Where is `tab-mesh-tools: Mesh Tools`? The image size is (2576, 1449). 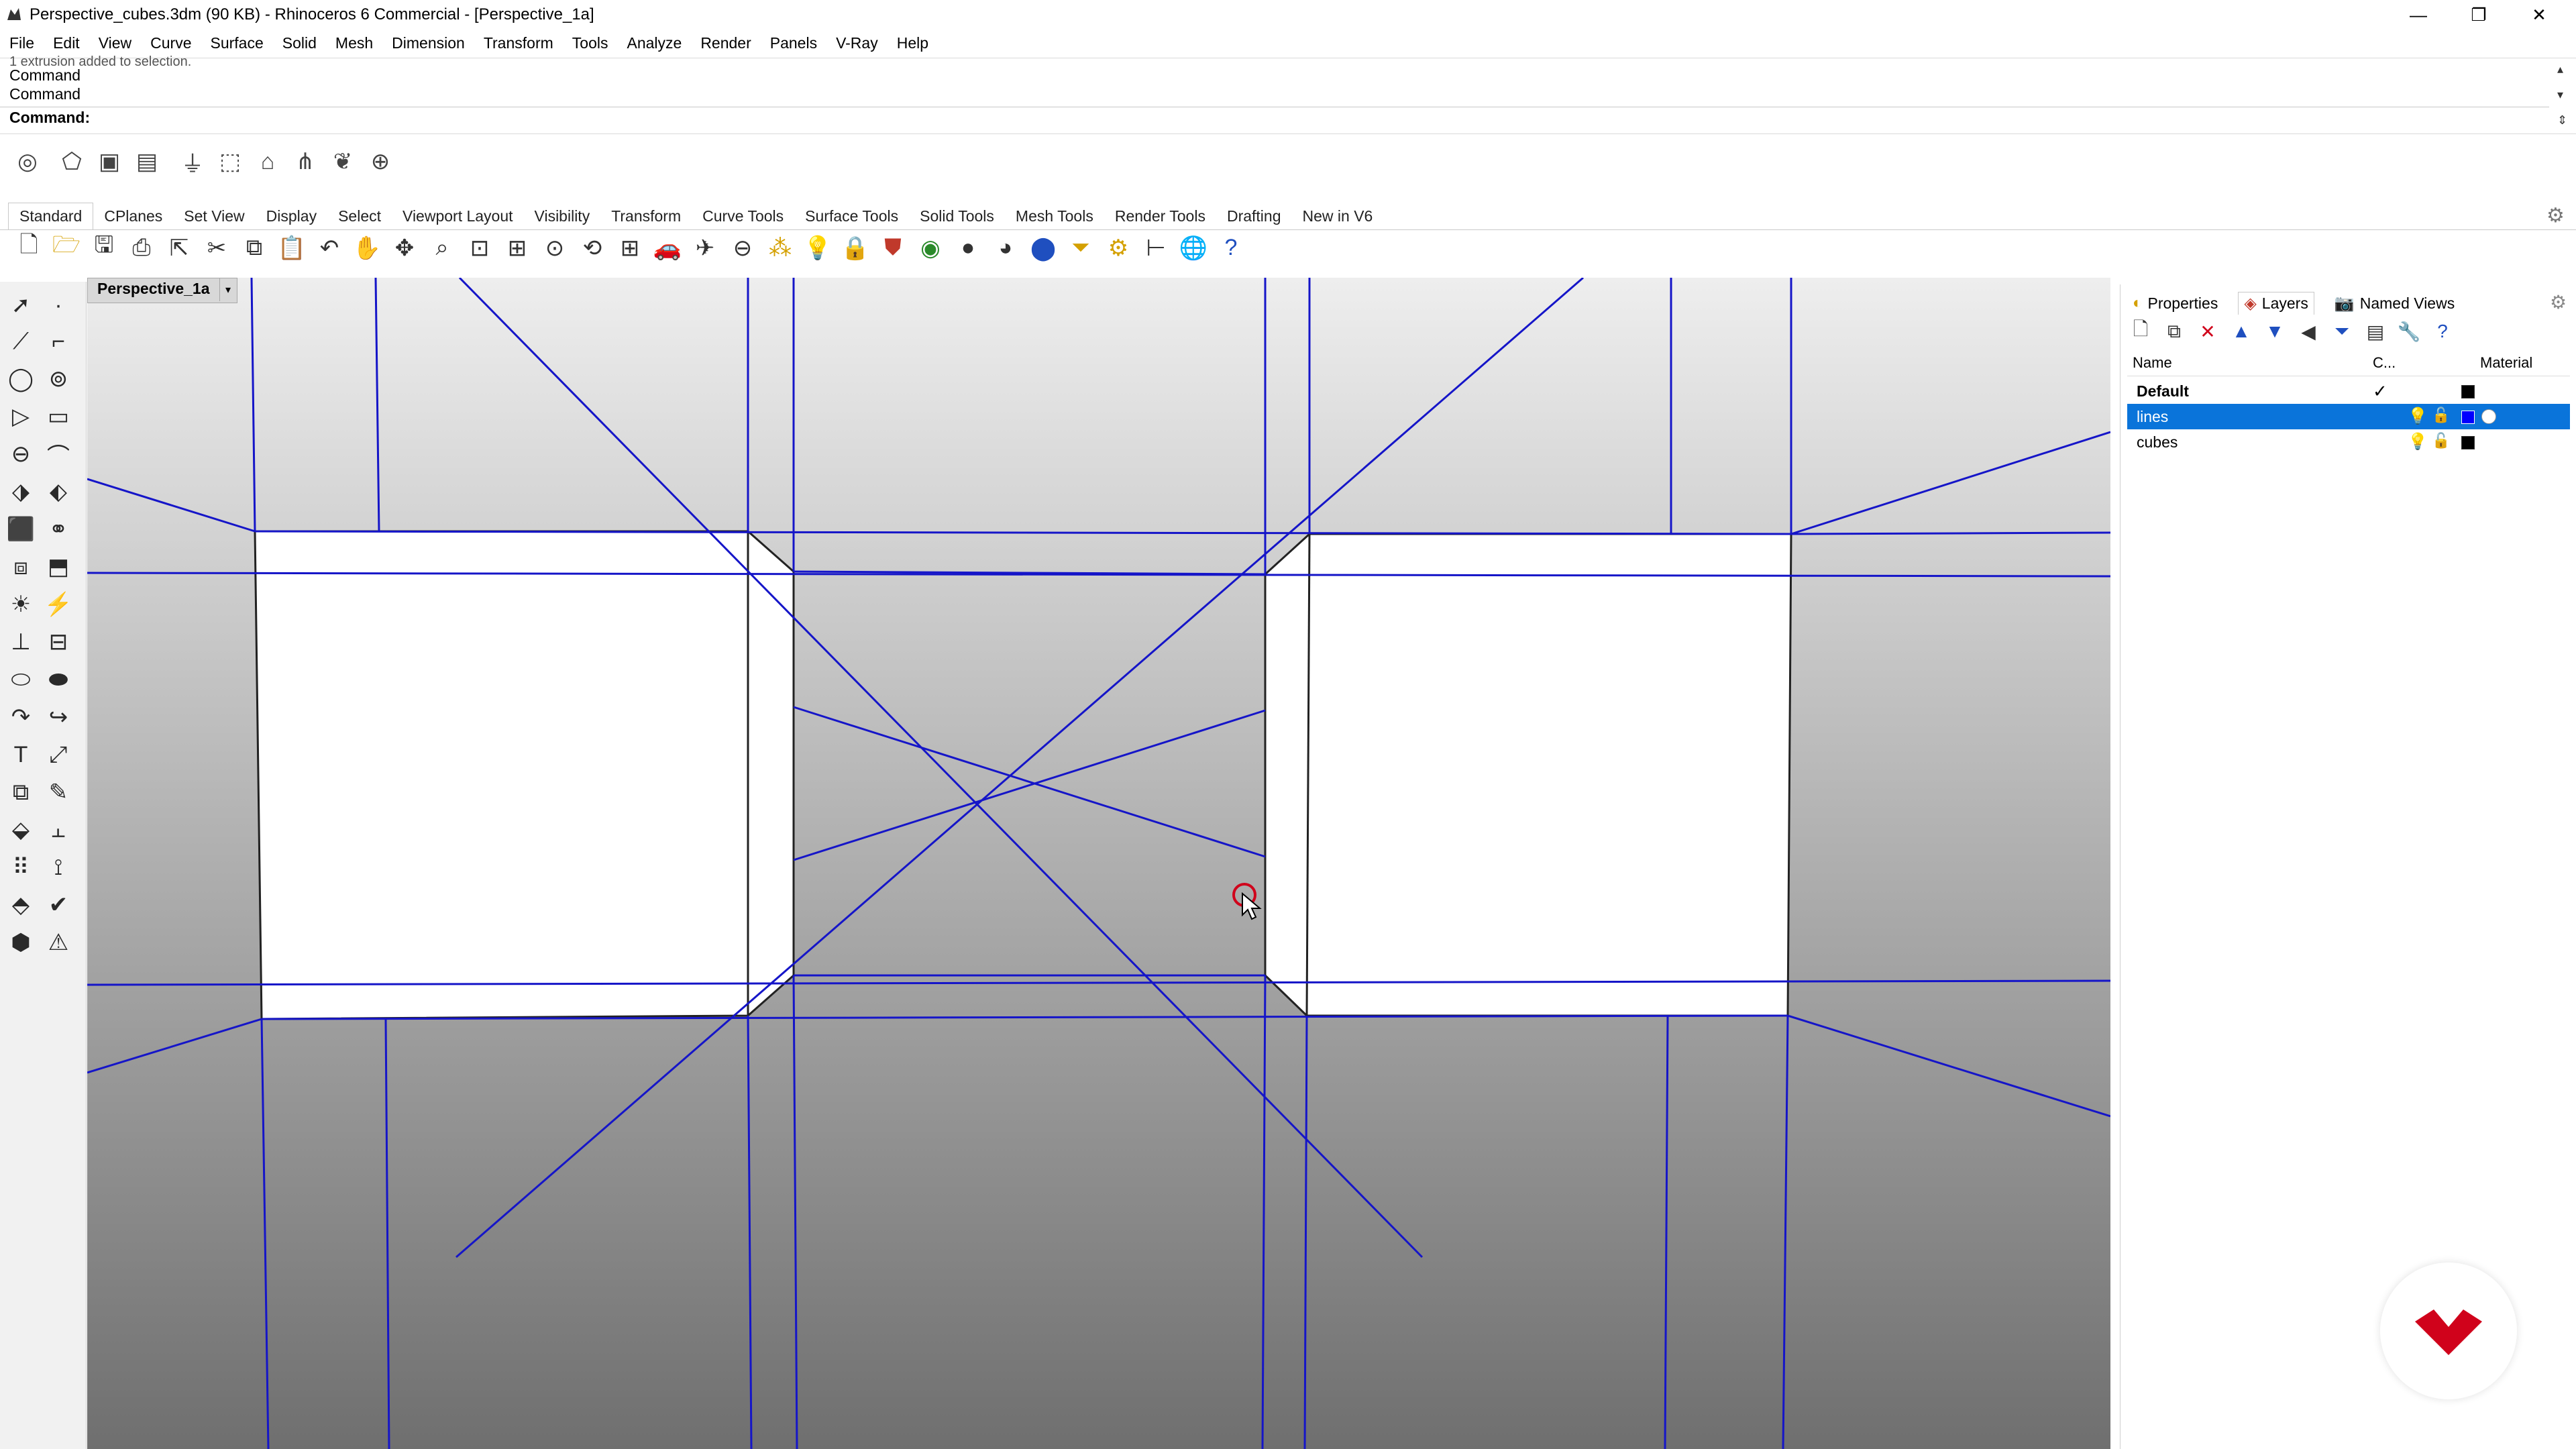 tab-mesh-tools: Mesh Tools is located at coordinates (1054, 216).